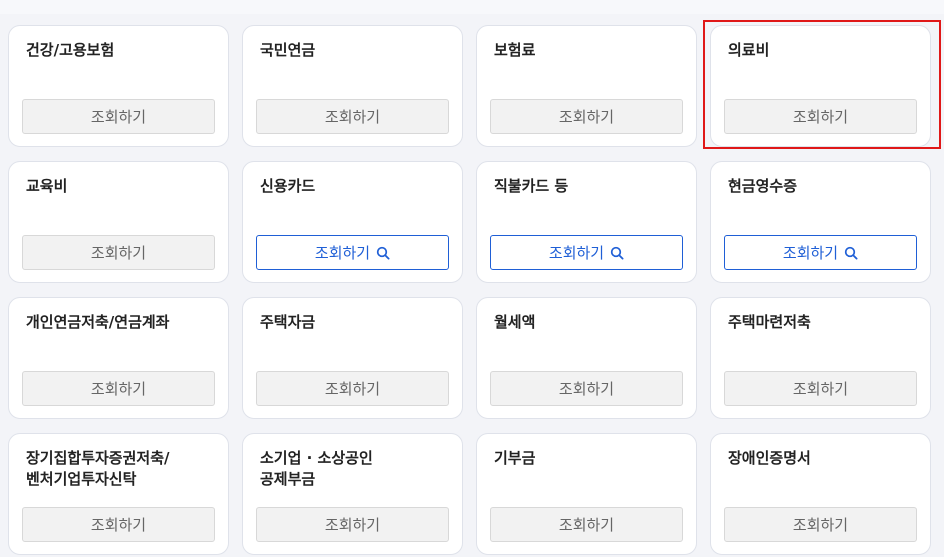 The image size is (944, 557). What do you see at coordinates (288, 50) in the screenshot?
I see `card-title: 국민연금` at bounding box center [288, 50].